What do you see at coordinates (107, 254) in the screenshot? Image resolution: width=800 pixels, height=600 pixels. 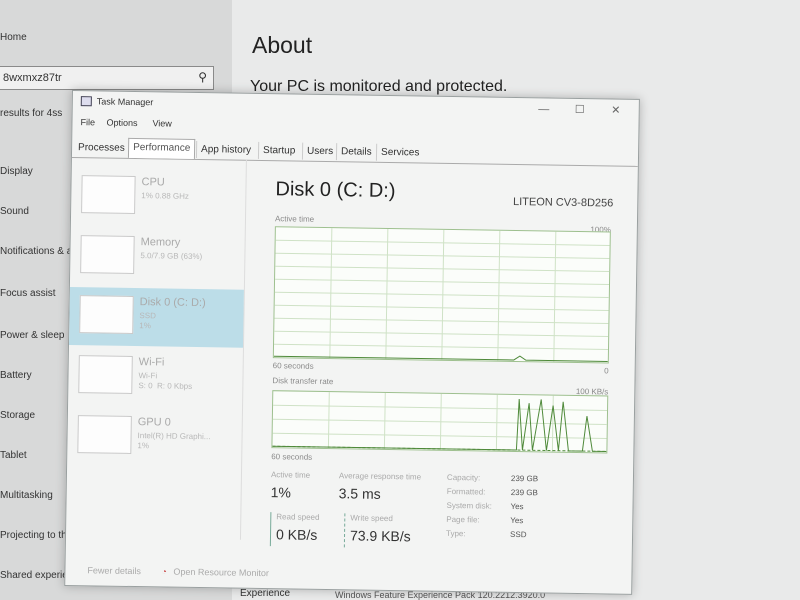 I see `memory-mini-graph` at bounding box center [107, 254].